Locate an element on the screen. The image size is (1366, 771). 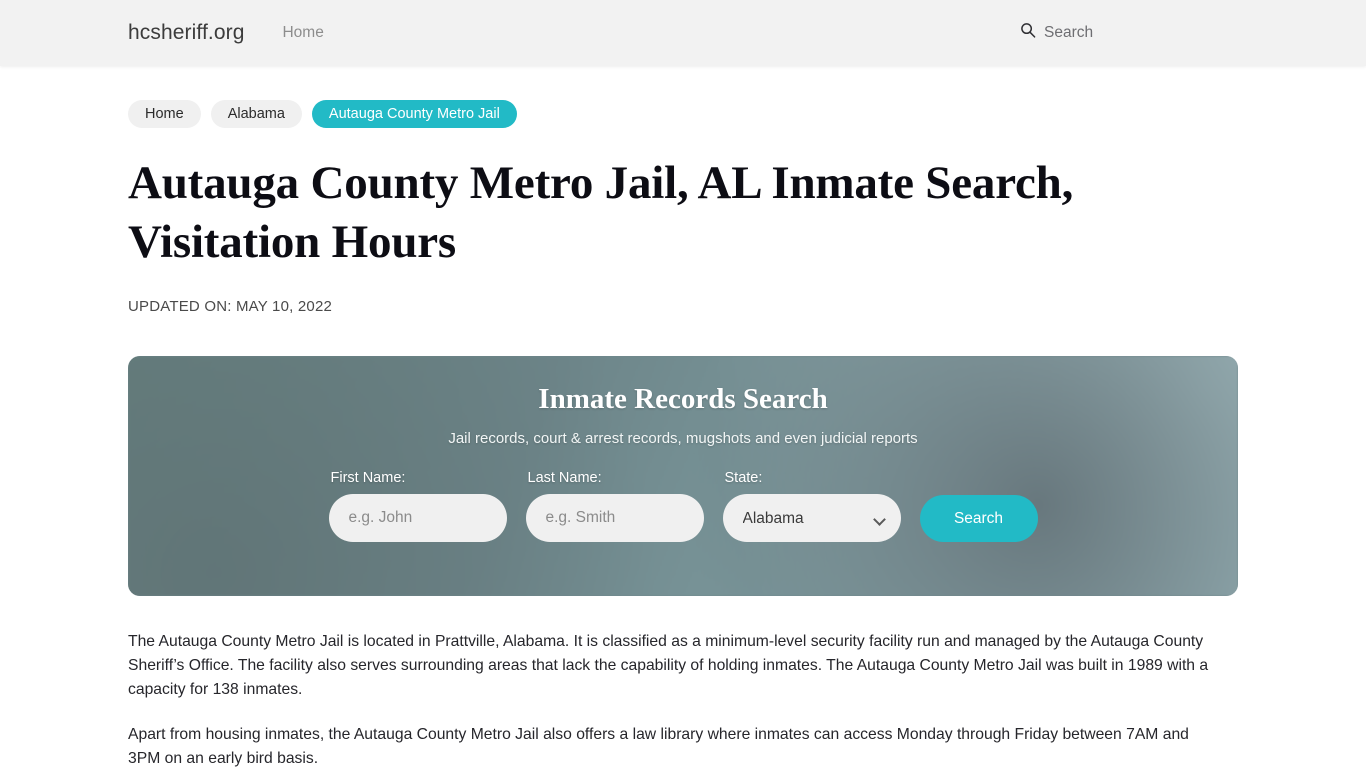
site-brand: hcsheriff.org is located at coordinates (186, 33).